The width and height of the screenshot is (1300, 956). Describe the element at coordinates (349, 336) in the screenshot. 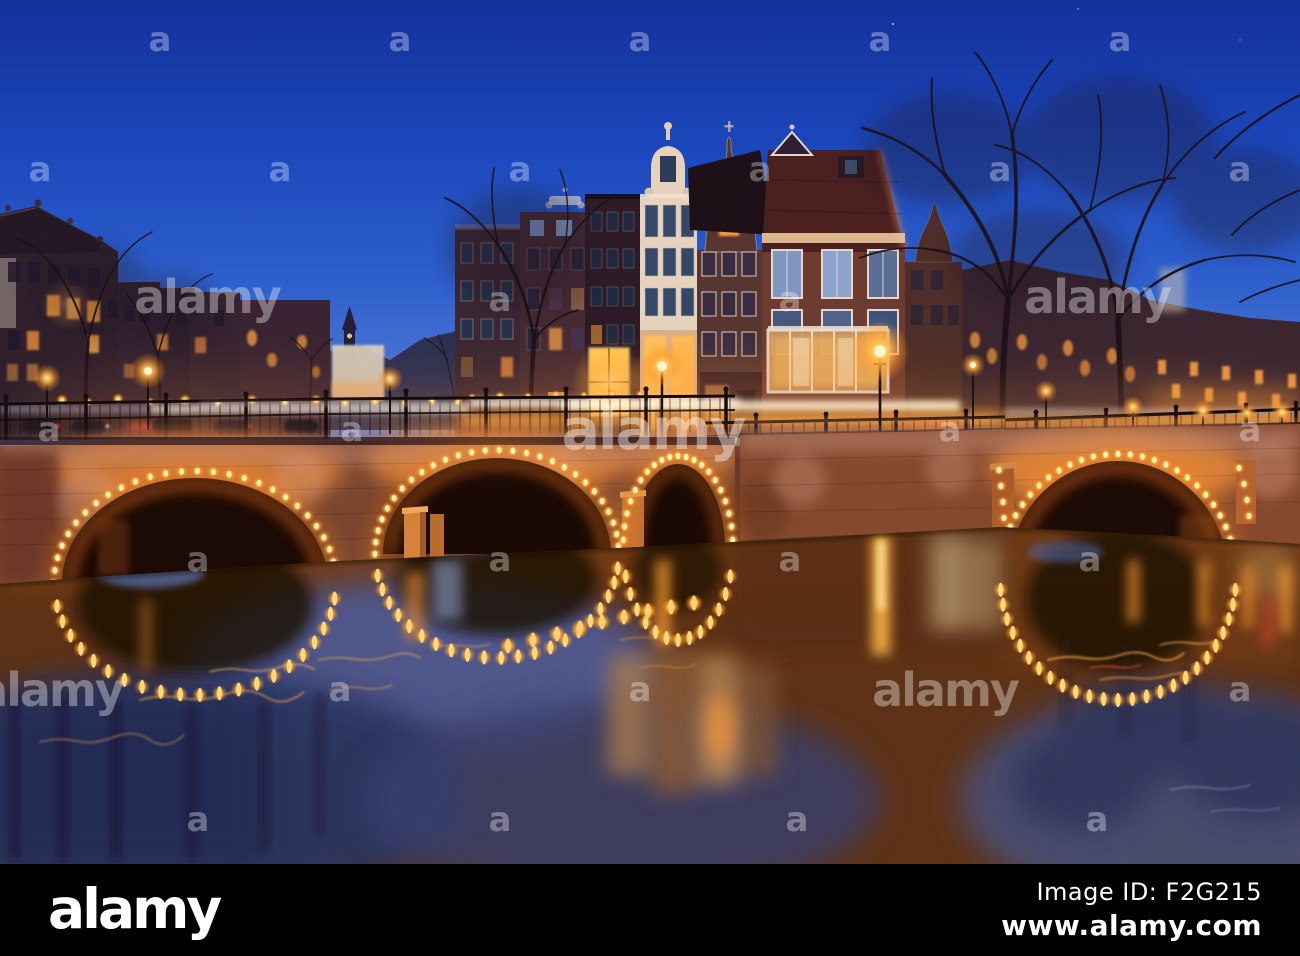

I see `church-tower-clock` at that location.